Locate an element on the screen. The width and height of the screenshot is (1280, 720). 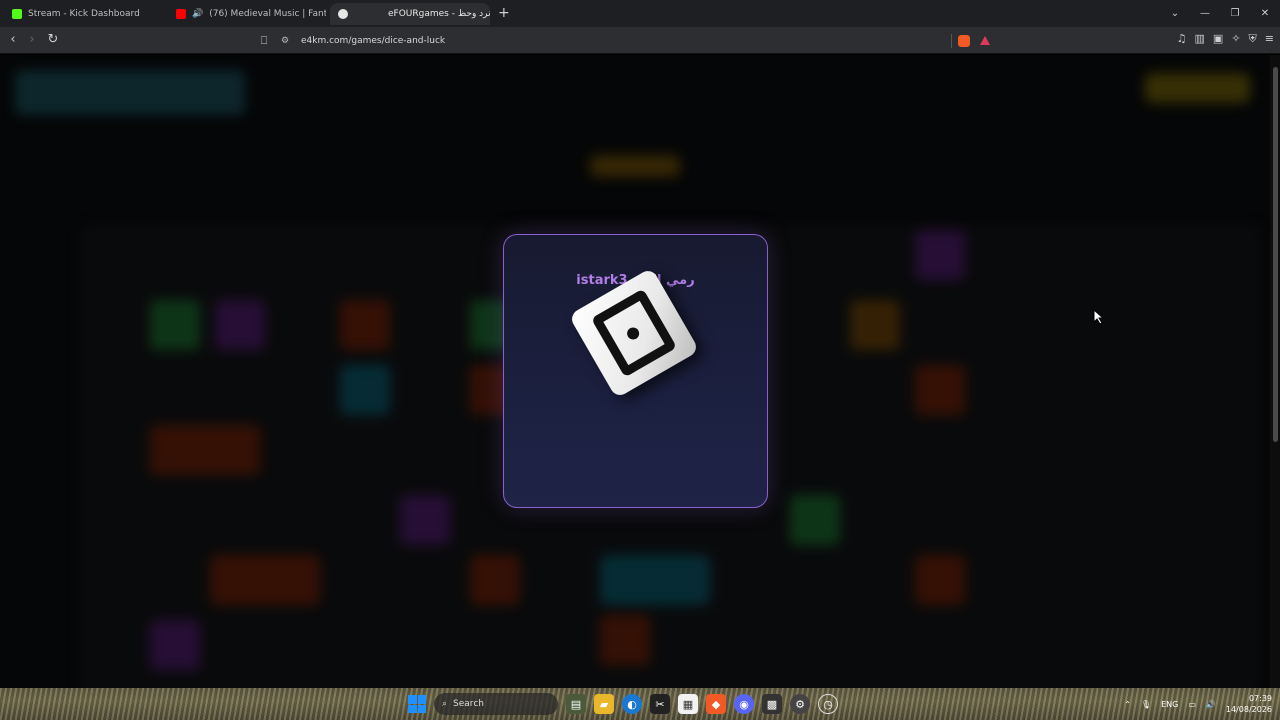
sidebar-icon: ▥ is located at coordinates (1200, 39).